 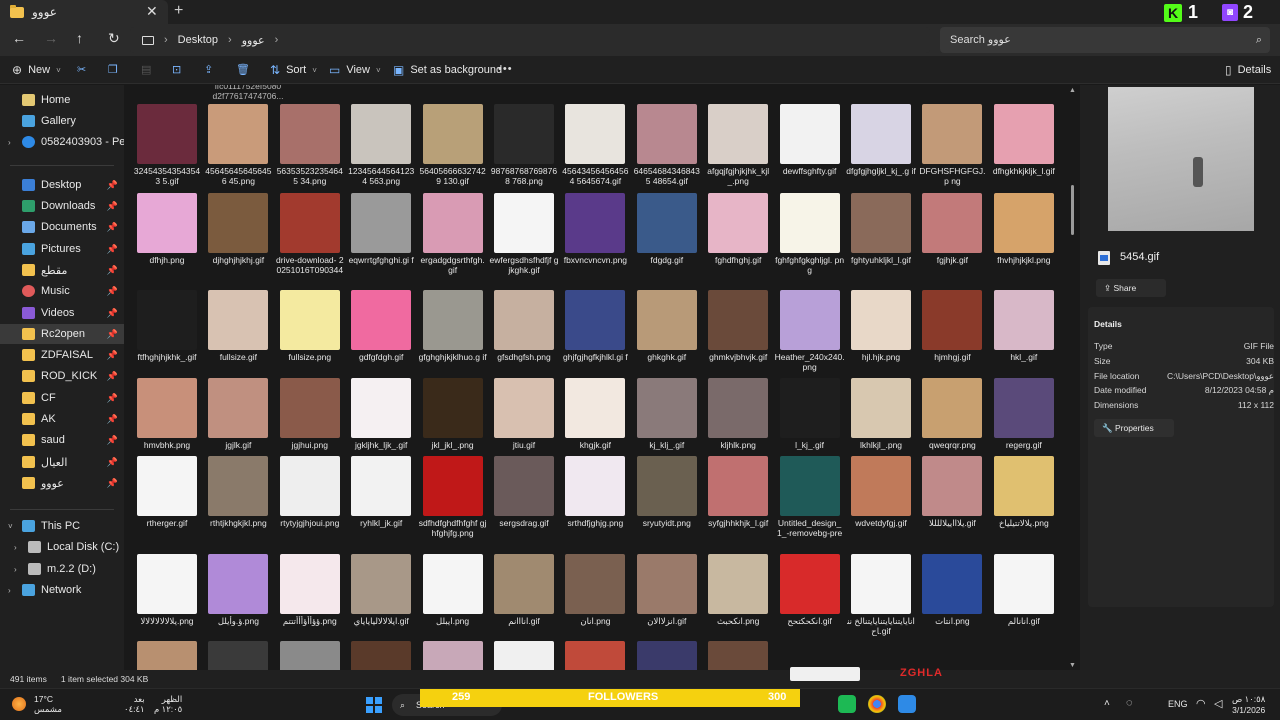 What do you see at coordinates (453, 419) in the screenshot?
I see `file-item: jkl_jkl_.png` at bounding box center [453, 419].